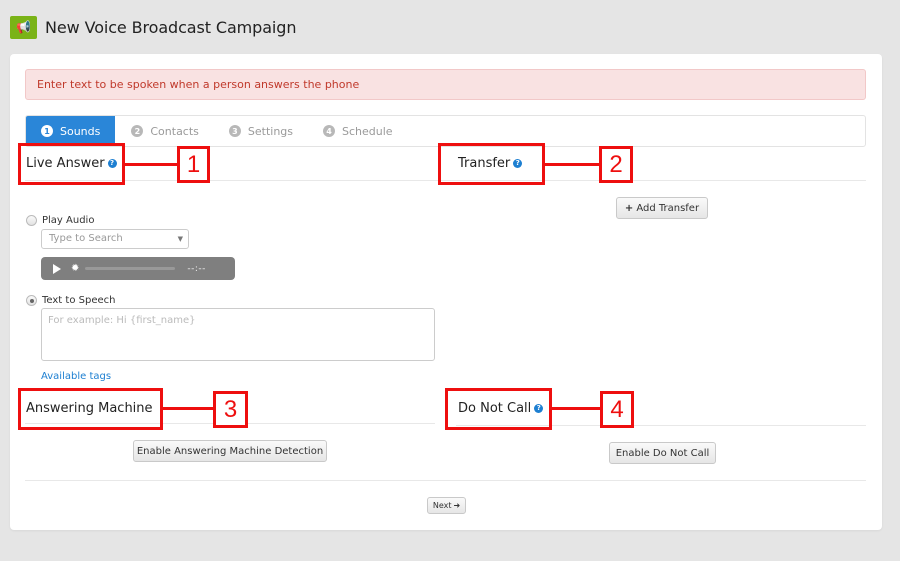  What do you see at coordinates (76, 376) in the screenshot?
I see `available-tags-link: Available tags` at bounding box center [76, 376].